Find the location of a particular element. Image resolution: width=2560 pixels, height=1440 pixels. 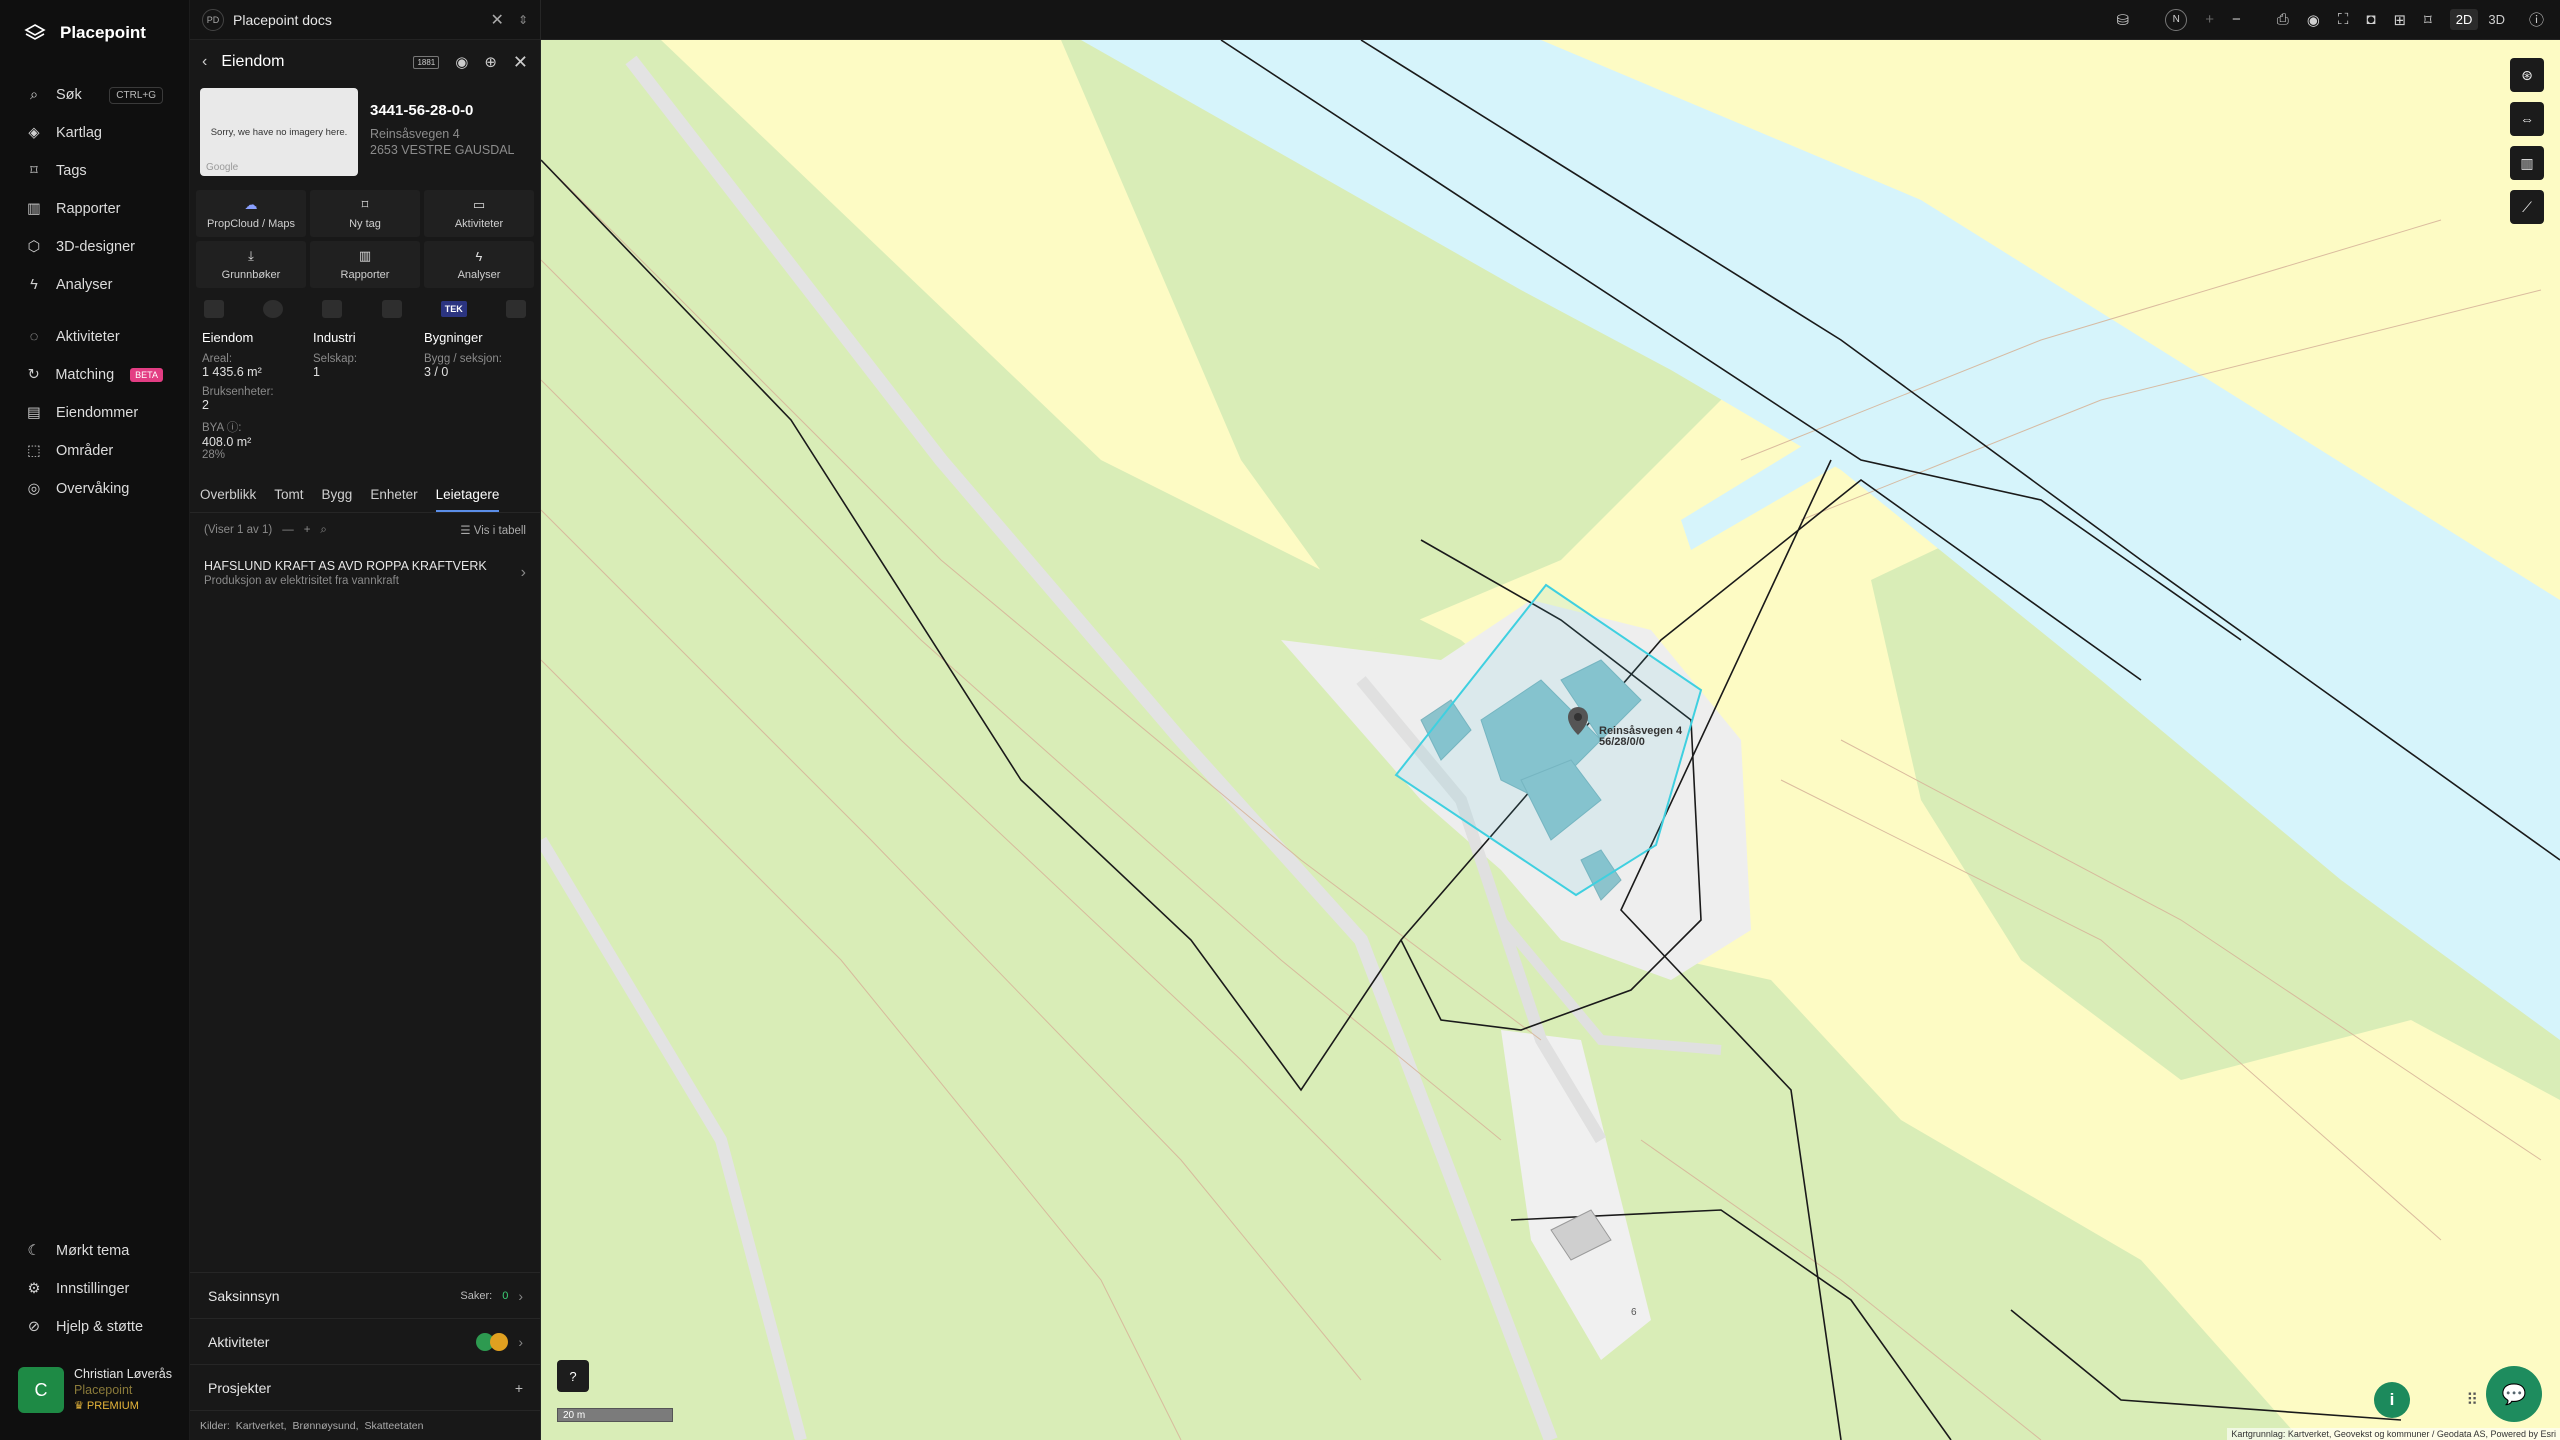

kv-badge: 1881 is located at coordinates (426, 62).